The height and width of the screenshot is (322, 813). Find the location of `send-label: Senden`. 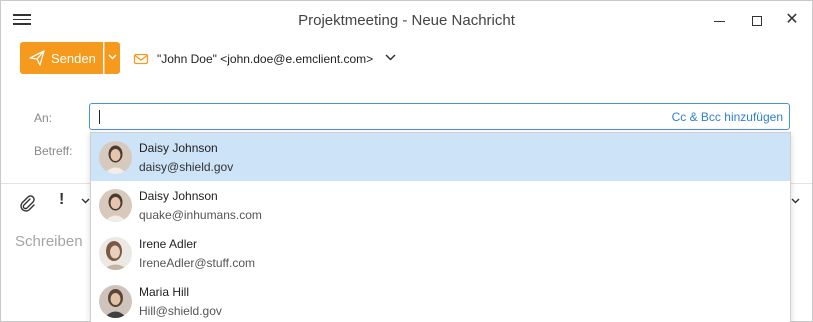

send-label: Senden is located at coordinates (73, 58).